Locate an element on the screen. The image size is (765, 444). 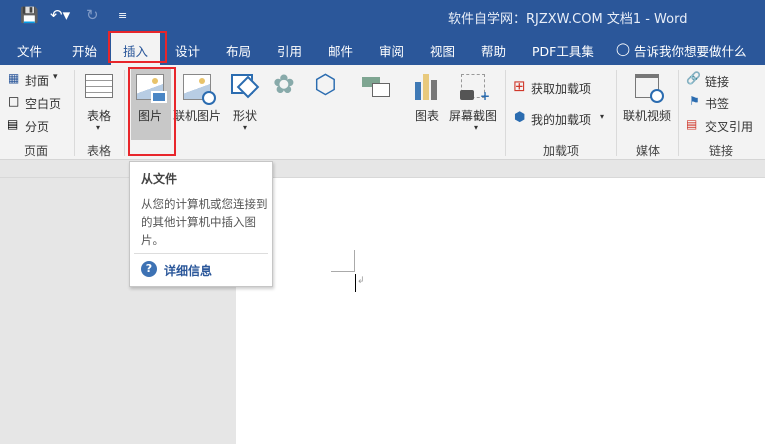
get-addins-button: 获取加载项 is located at coordinates (561, 88).